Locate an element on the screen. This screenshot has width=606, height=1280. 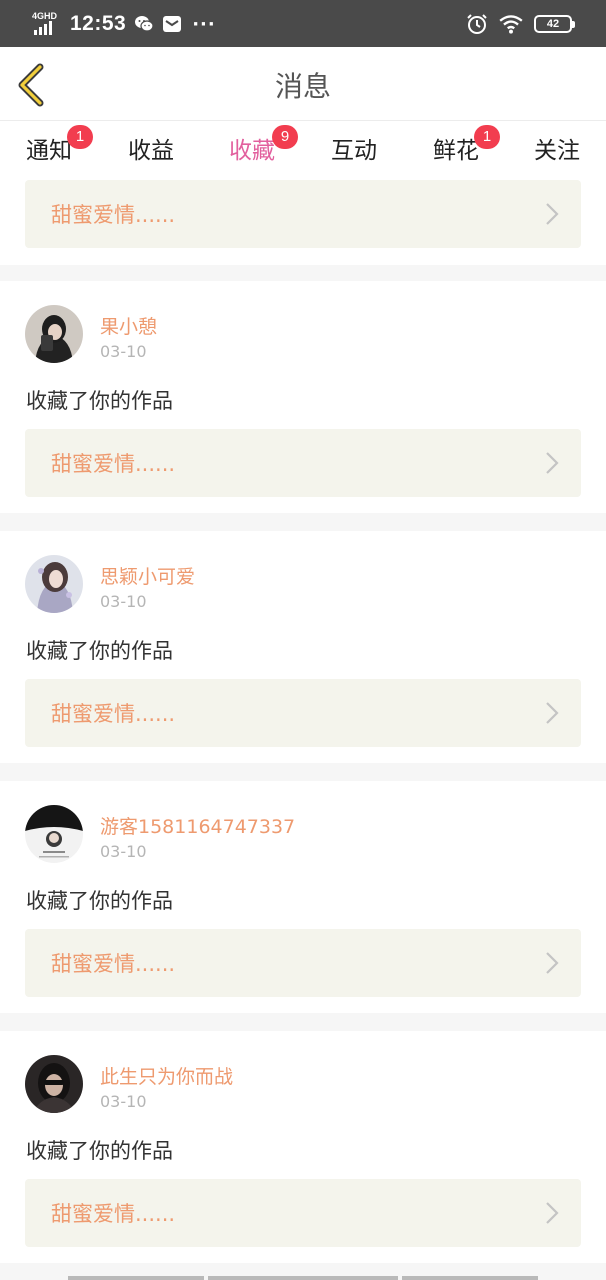
tab-favorites: 收藏 9 is located at coordinates (255, 152).